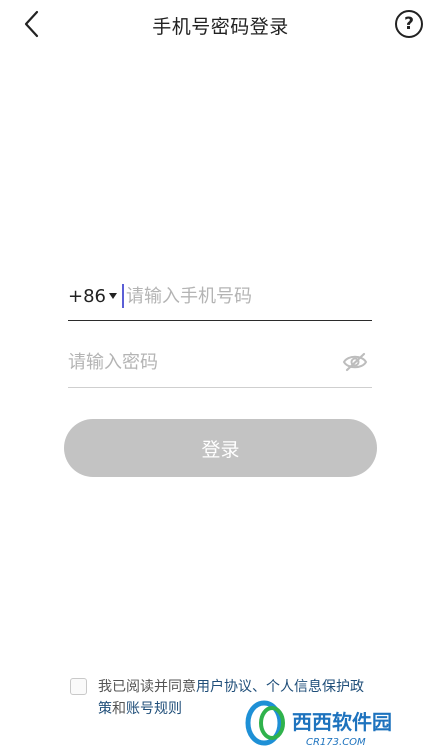 This screenshot has width=441, height=749. I want to click on agreement-conjunction: 和, so click(119, 709).